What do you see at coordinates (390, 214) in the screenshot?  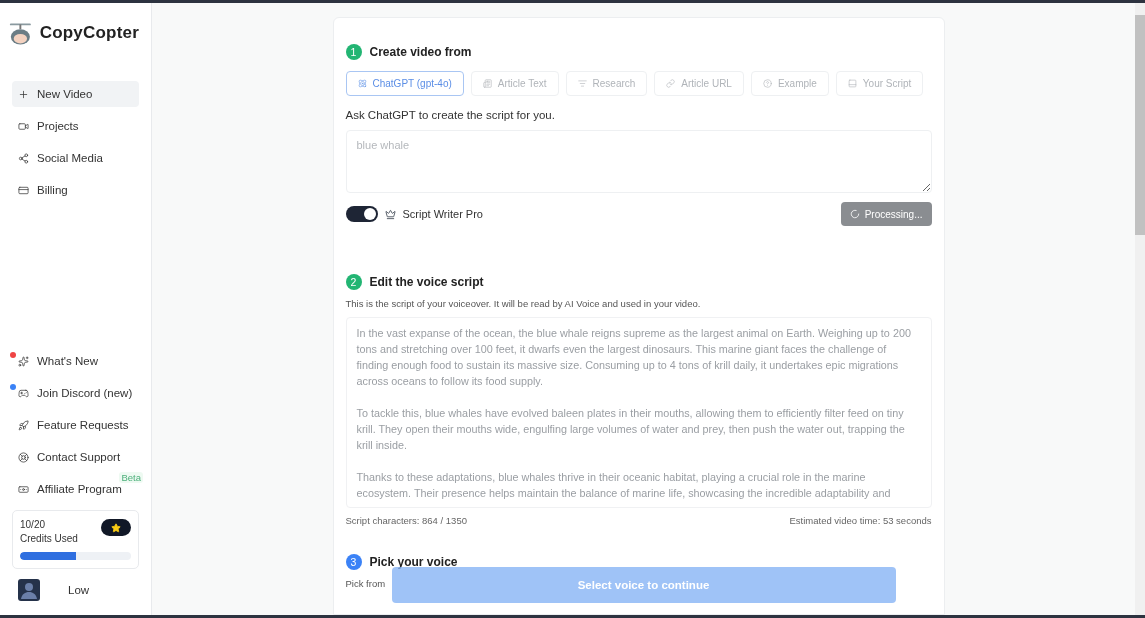 I see `crown-icon` at bounding box center [390, 214].